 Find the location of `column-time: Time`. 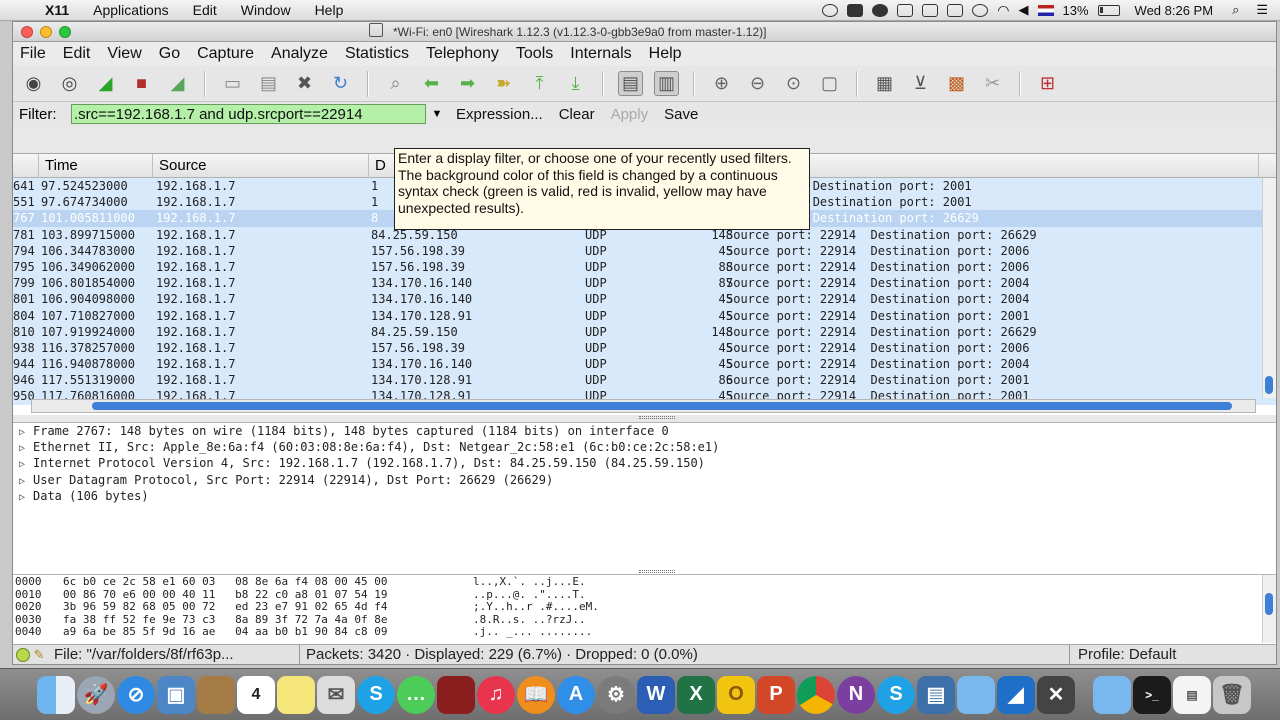

column-time: Time is located at coordinates (96, 166).